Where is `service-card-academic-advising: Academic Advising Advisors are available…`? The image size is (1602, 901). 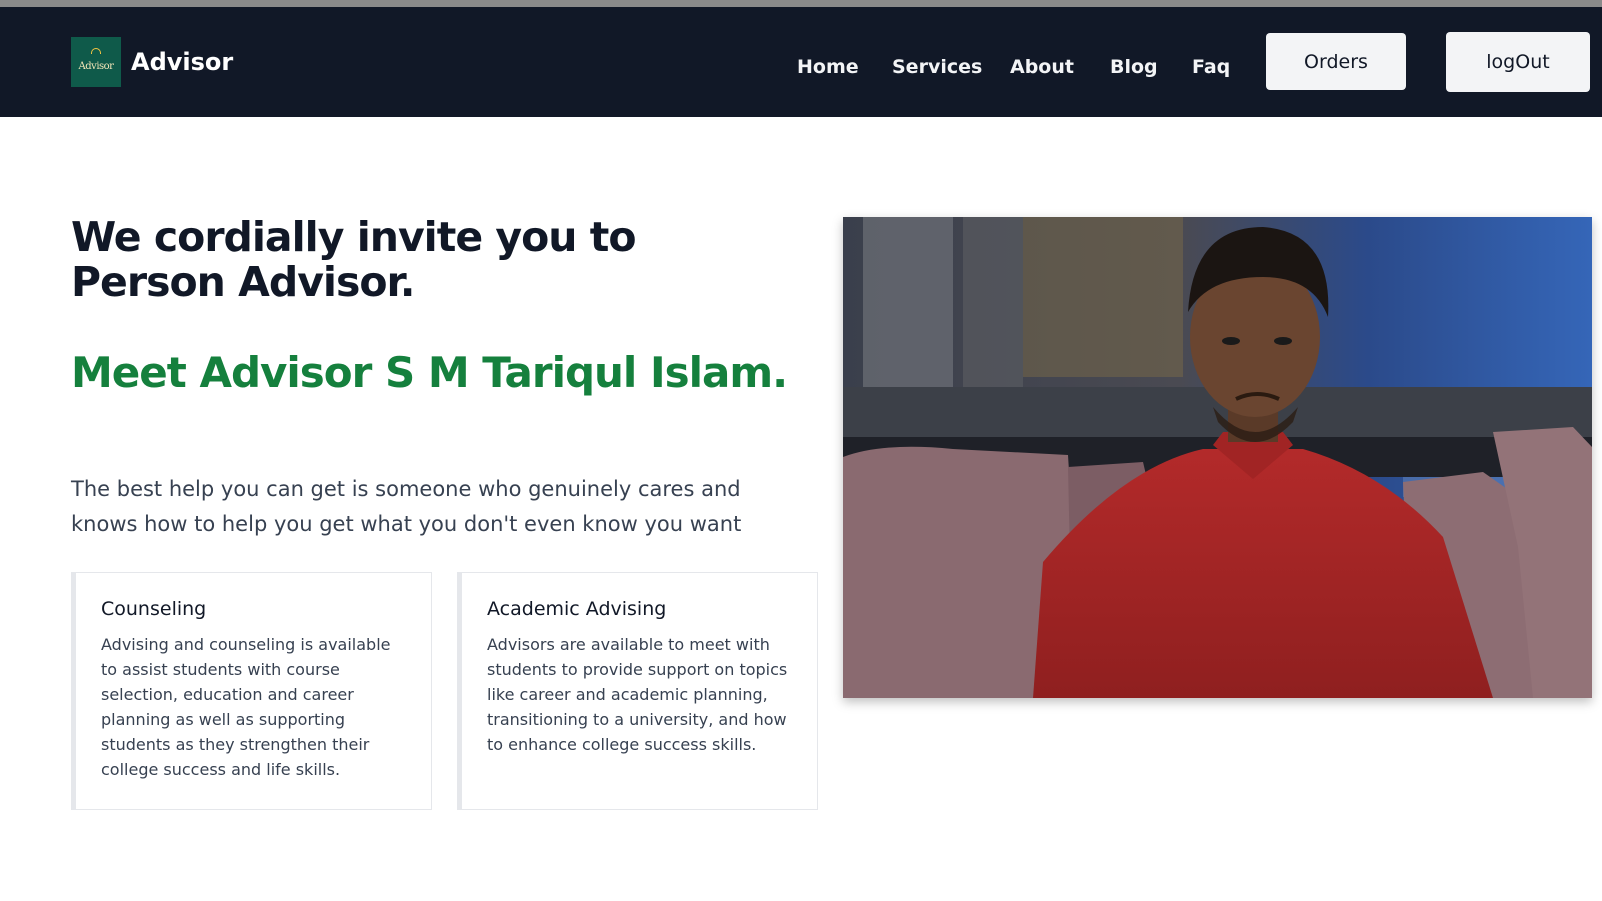
service-card-academic-advising: Academic Advising Advisors are available… is located at coordinates (637, 691).